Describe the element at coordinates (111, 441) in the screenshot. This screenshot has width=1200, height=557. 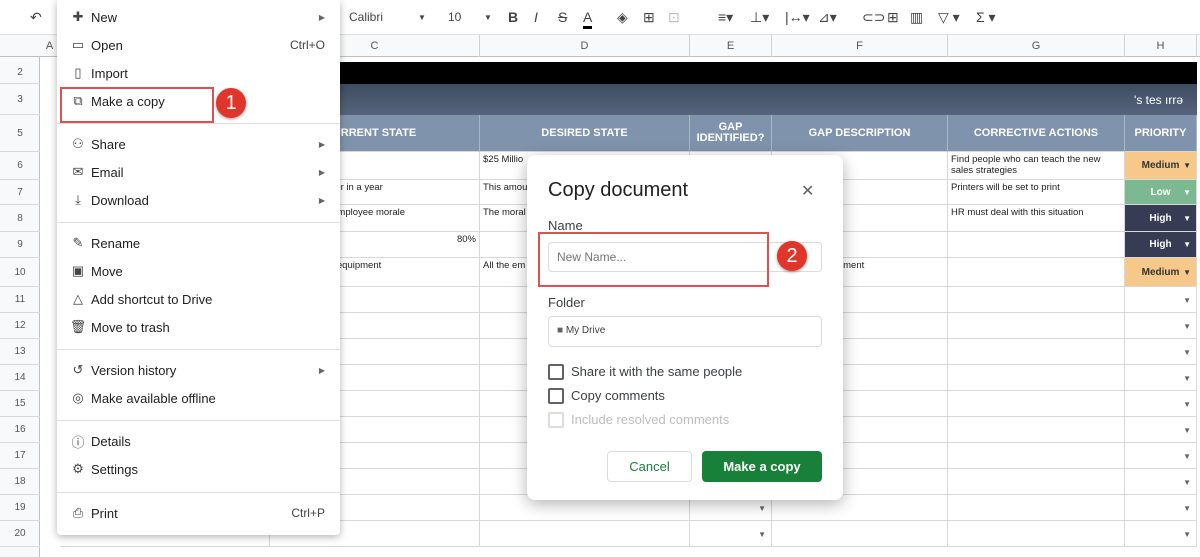
I see `menu-item-label: Details` at that location.